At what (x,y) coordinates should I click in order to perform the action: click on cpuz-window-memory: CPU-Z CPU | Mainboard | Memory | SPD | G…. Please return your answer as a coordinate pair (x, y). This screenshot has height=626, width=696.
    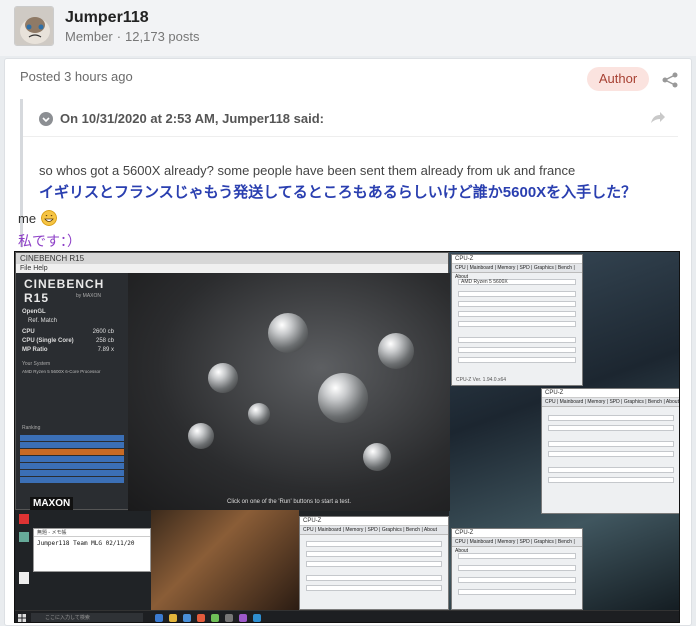
    Looking at the image, I should click on (517, 569).